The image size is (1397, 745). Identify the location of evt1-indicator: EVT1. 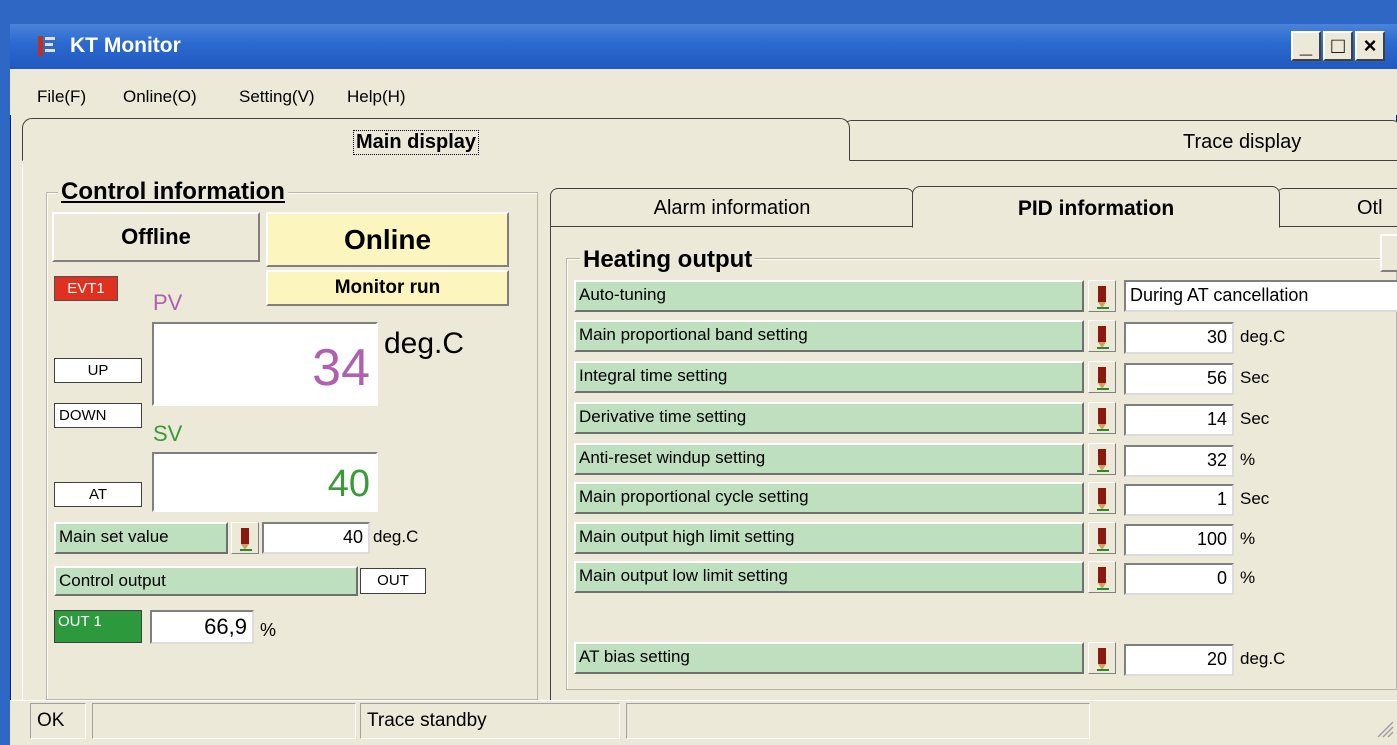
(86, 288).